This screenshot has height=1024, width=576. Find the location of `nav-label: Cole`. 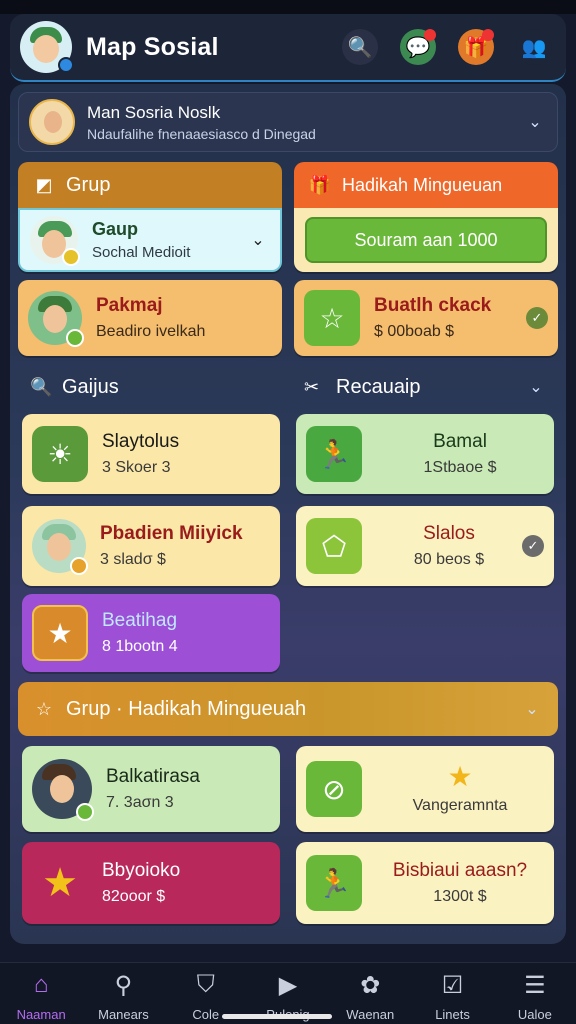

nav-label: Cole is located at coordinates (206, 1014).